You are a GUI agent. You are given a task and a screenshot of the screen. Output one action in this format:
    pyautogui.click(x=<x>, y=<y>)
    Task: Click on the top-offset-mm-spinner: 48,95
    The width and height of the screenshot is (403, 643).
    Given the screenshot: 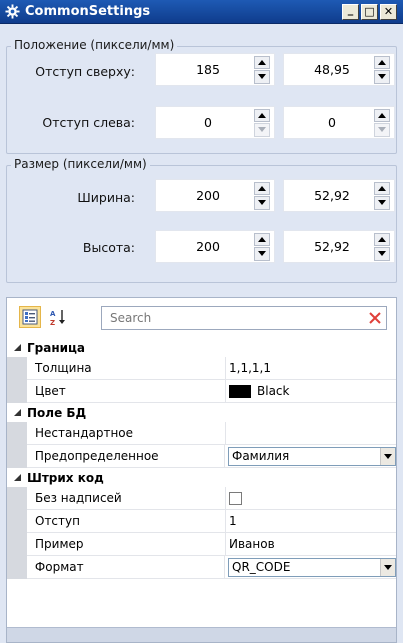 What is the action you would take?
    pyautogui.click(x=339, y=69)
    